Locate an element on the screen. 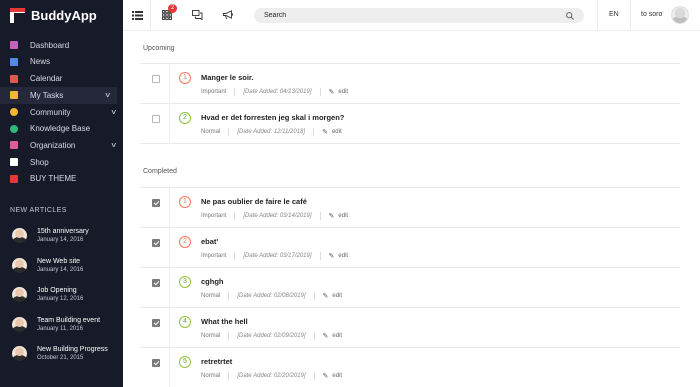 The image size is (700, 387). search-box is located at coordinates (419, 15).